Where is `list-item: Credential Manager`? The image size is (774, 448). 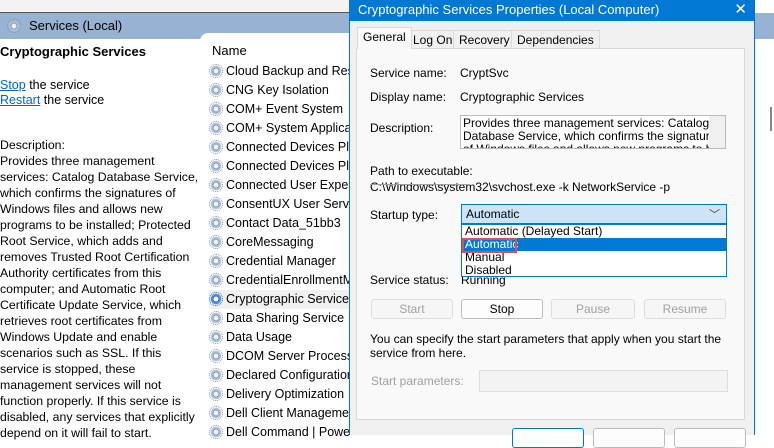
list-item: Credential Manager is located at coordinates (279, 261).